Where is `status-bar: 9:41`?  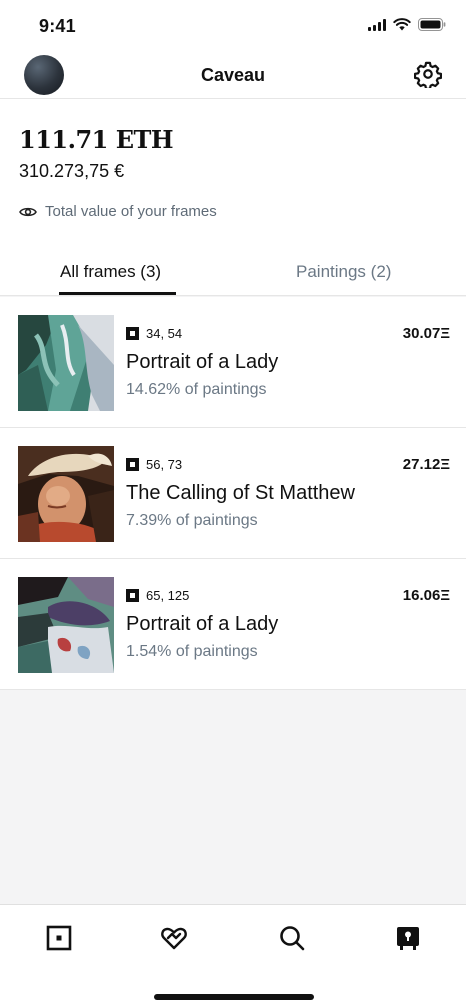
status-bar: 9:41 is located at coordinates (233, 26).